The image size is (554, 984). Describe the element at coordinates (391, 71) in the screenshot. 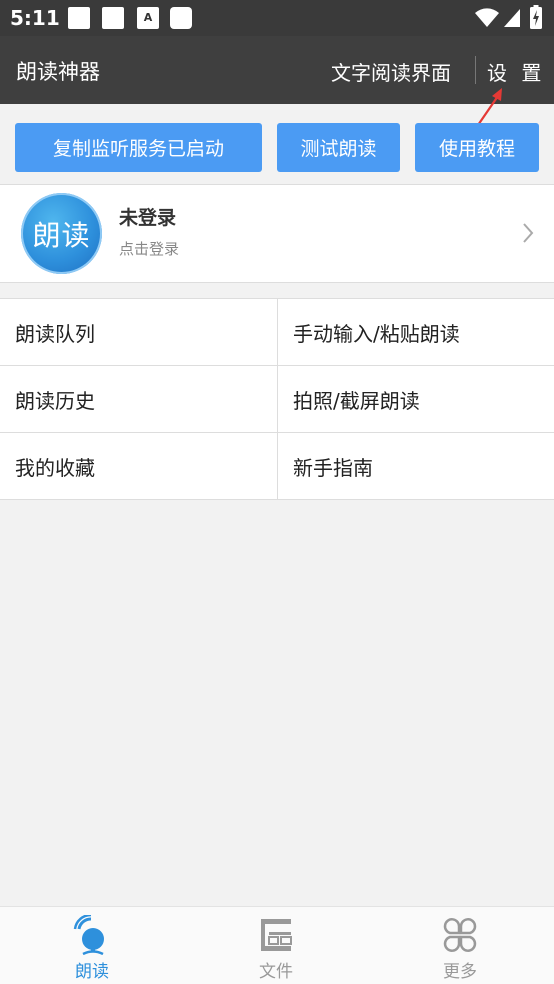

I see `text-reader-link: 文字阅读界面` at that location.